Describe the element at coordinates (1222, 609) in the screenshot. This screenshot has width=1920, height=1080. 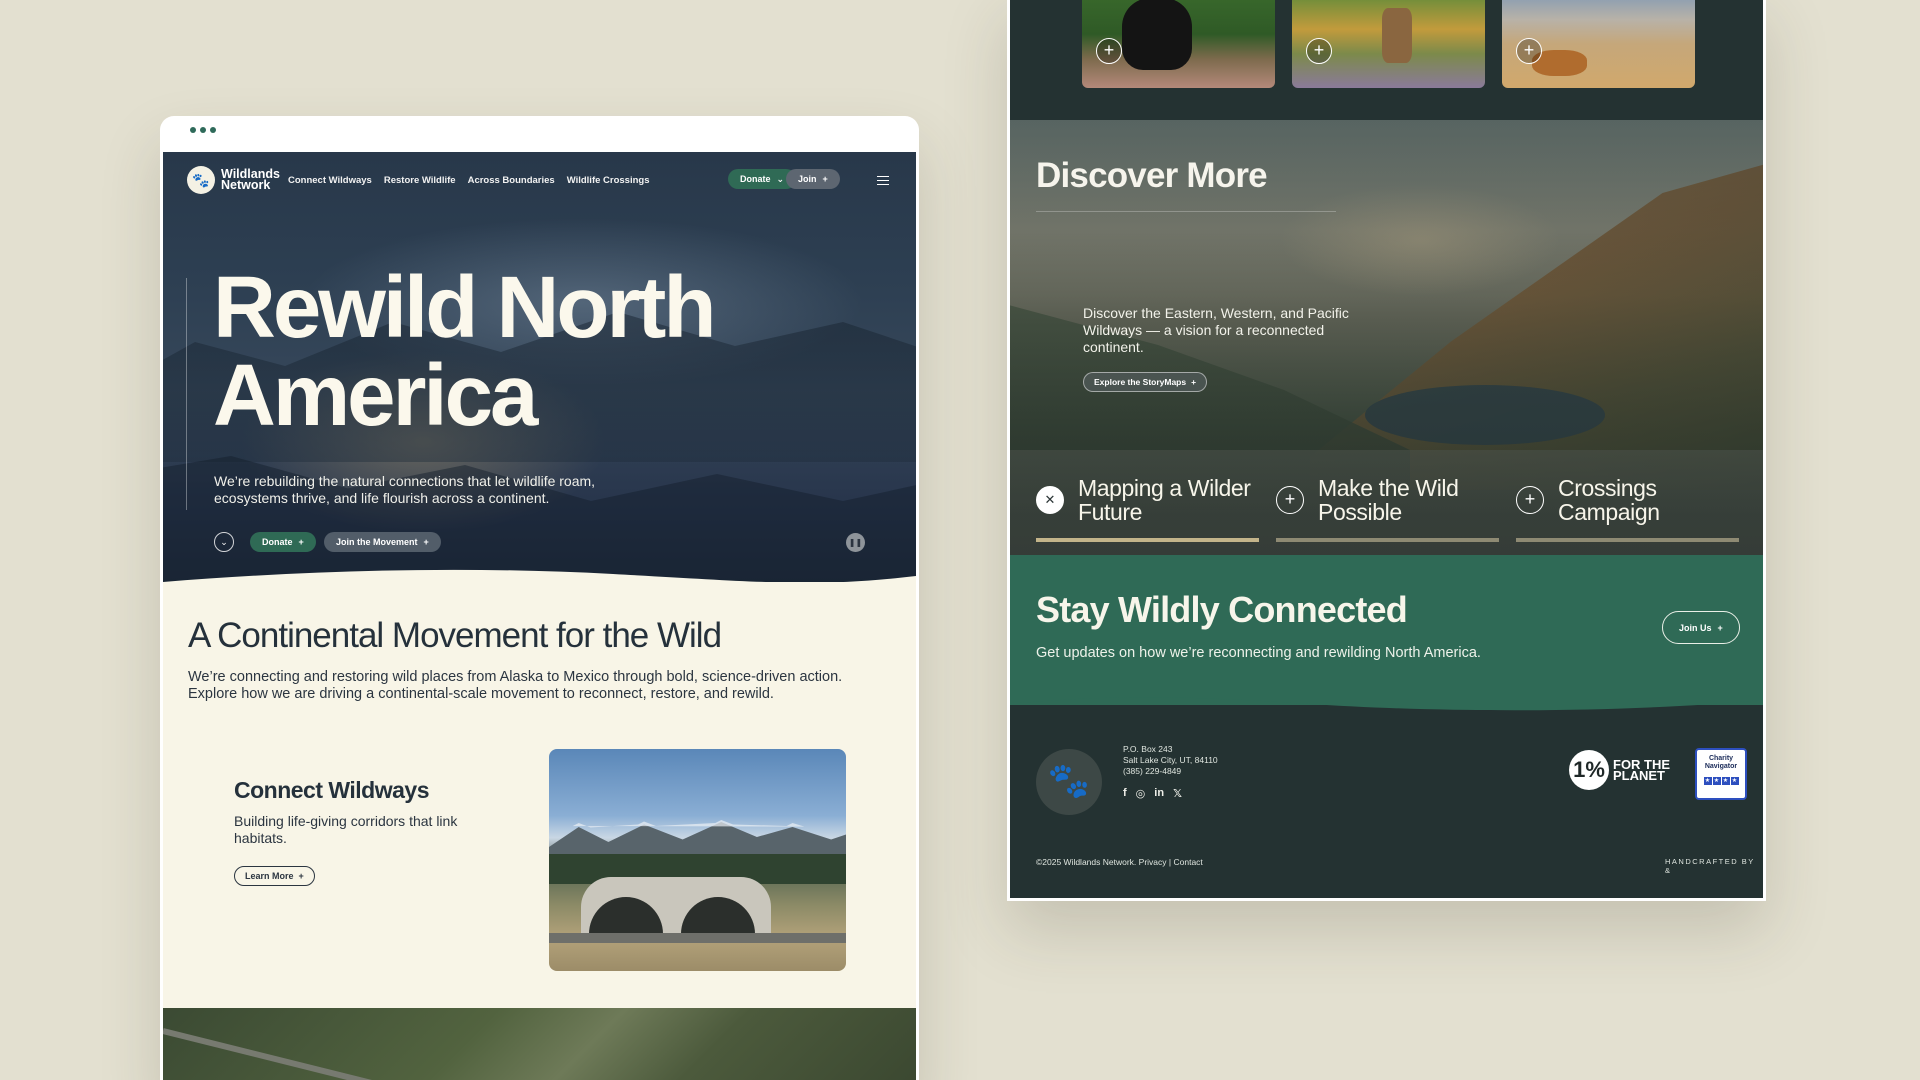
I see `newsletter-title: Stay Wildly Connected` at that location.